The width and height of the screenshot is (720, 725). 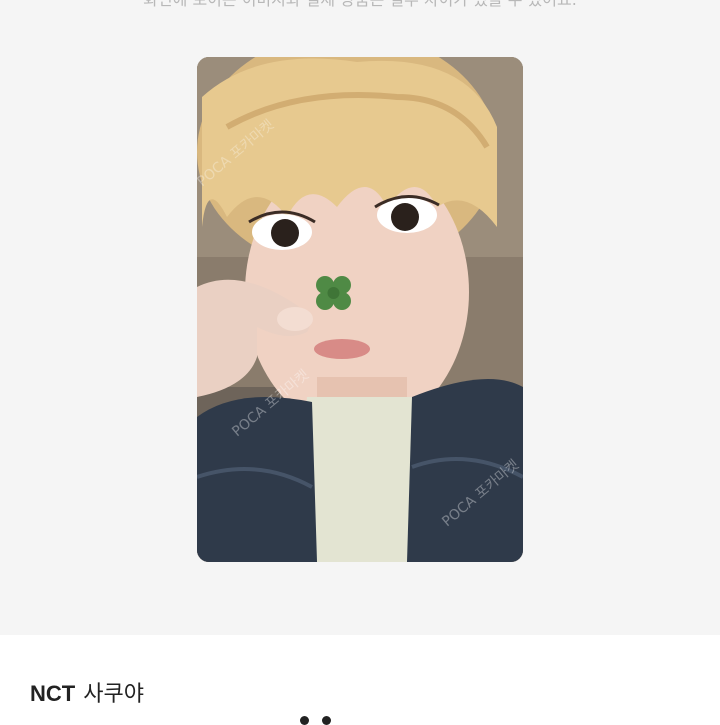 I want to click on image-disclaimer: 화면에 보이는 이미지와 실제 상품은 일부 차이가 있을 수 있어요., so click(x=360, y=5).